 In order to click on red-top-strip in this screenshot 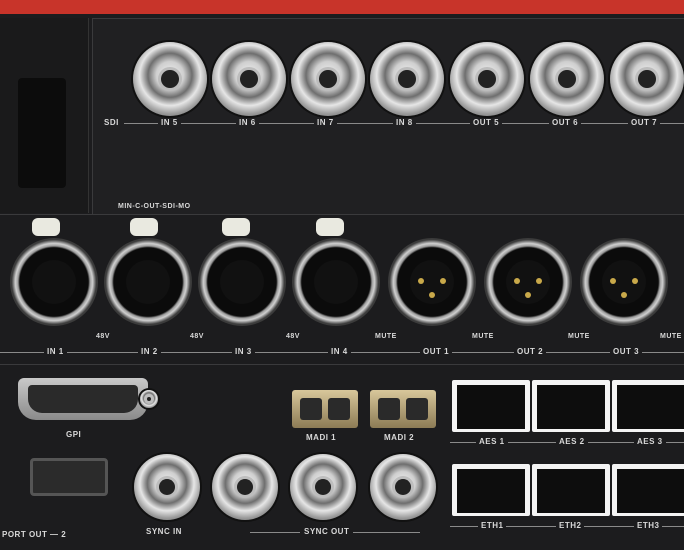, I will do `click(342, 7)`.